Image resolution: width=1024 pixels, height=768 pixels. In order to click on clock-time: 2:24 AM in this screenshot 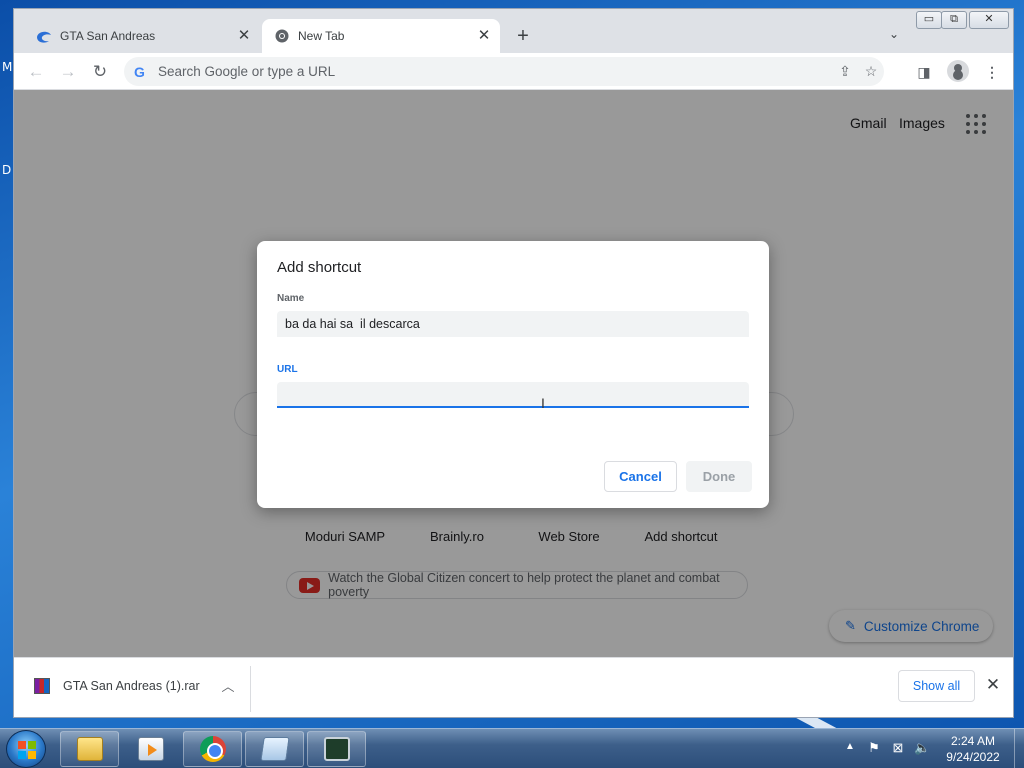, I will do `click(973, 741)`.